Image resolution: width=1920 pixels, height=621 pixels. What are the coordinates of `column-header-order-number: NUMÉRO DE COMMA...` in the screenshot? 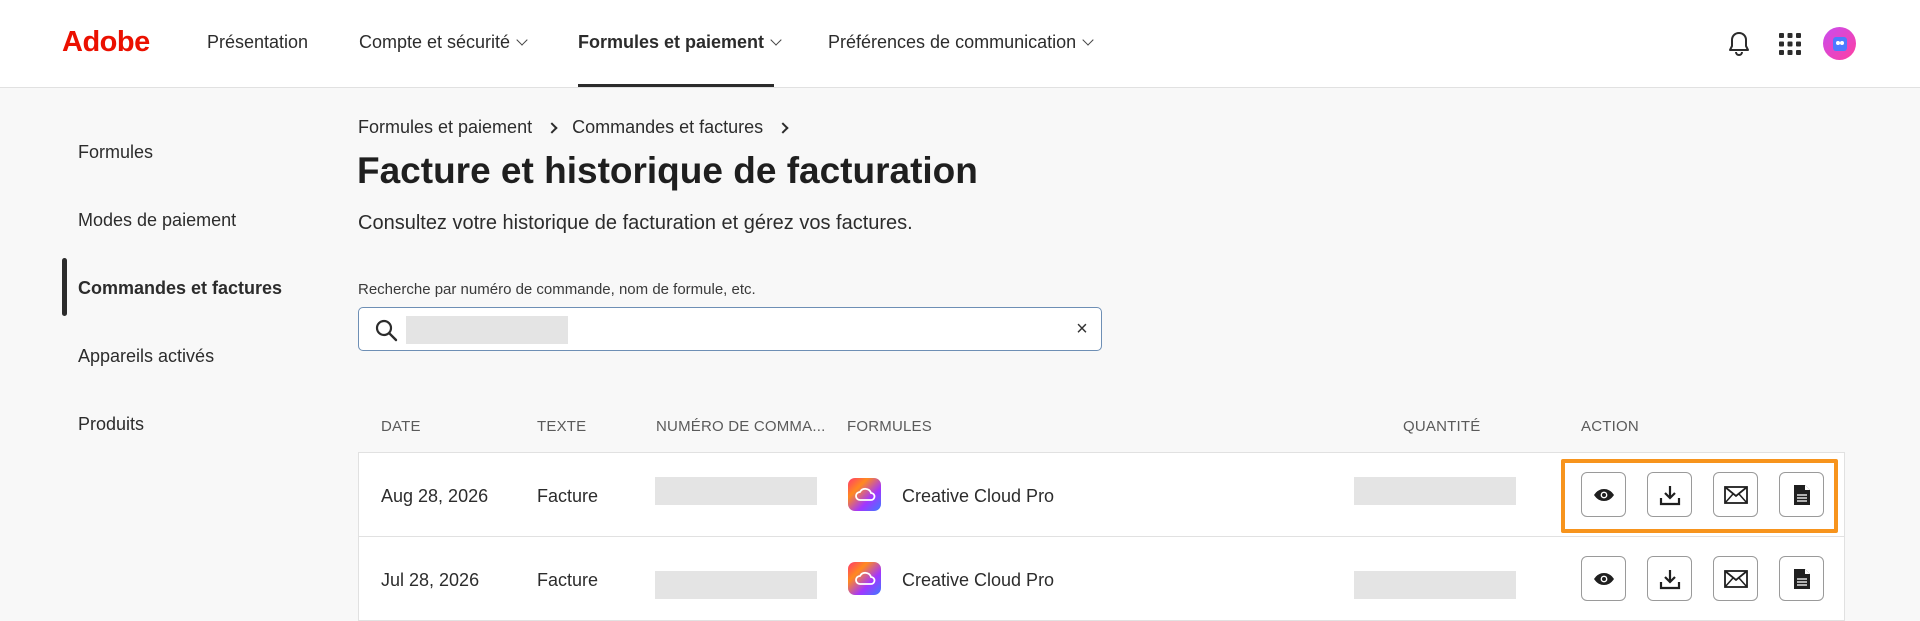 It's located at (740, 426).